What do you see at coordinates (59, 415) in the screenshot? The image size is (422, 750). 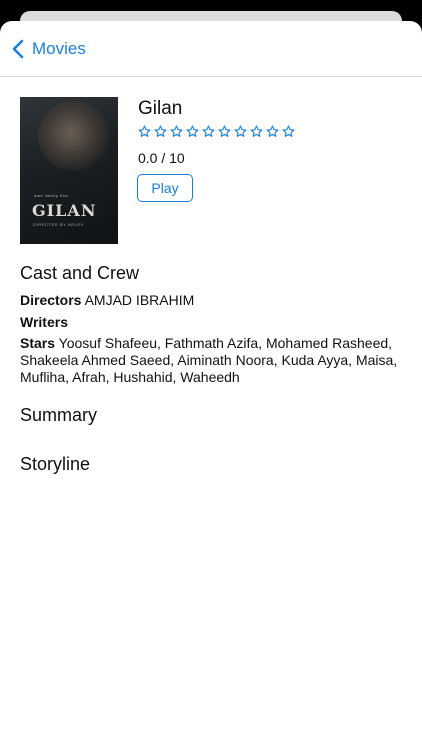 I see `summary-heading: Summary` at bounding box center [59, 415].